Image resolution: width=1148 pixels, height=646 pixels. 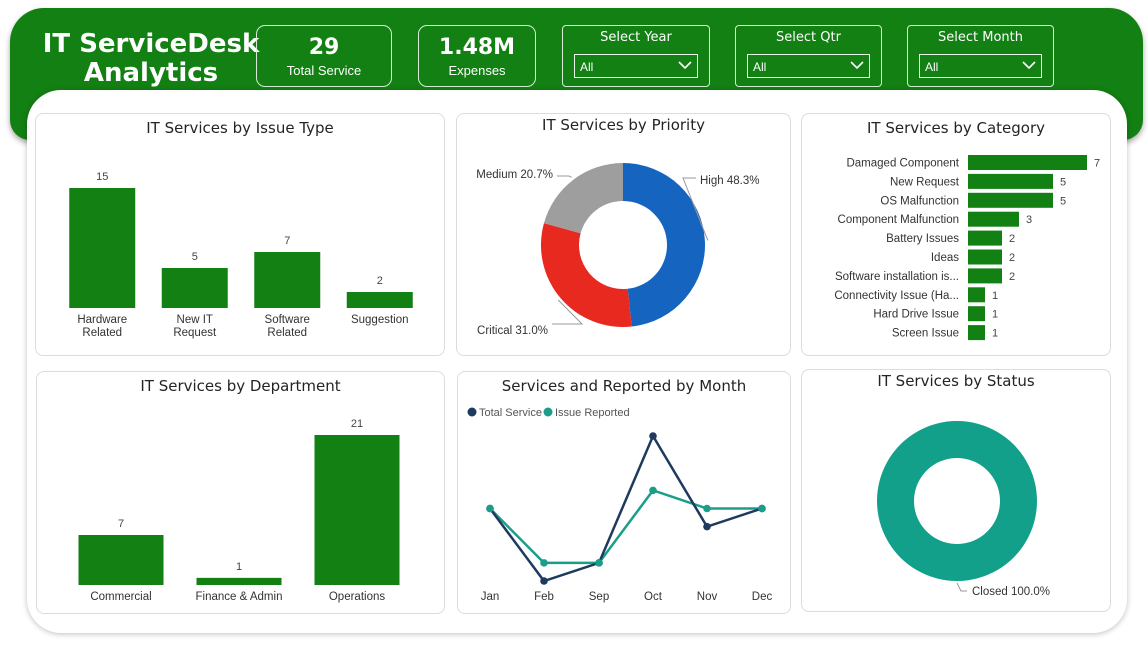 I want to click on category-tick-label: Suggestion, so click(x=380, y=320).